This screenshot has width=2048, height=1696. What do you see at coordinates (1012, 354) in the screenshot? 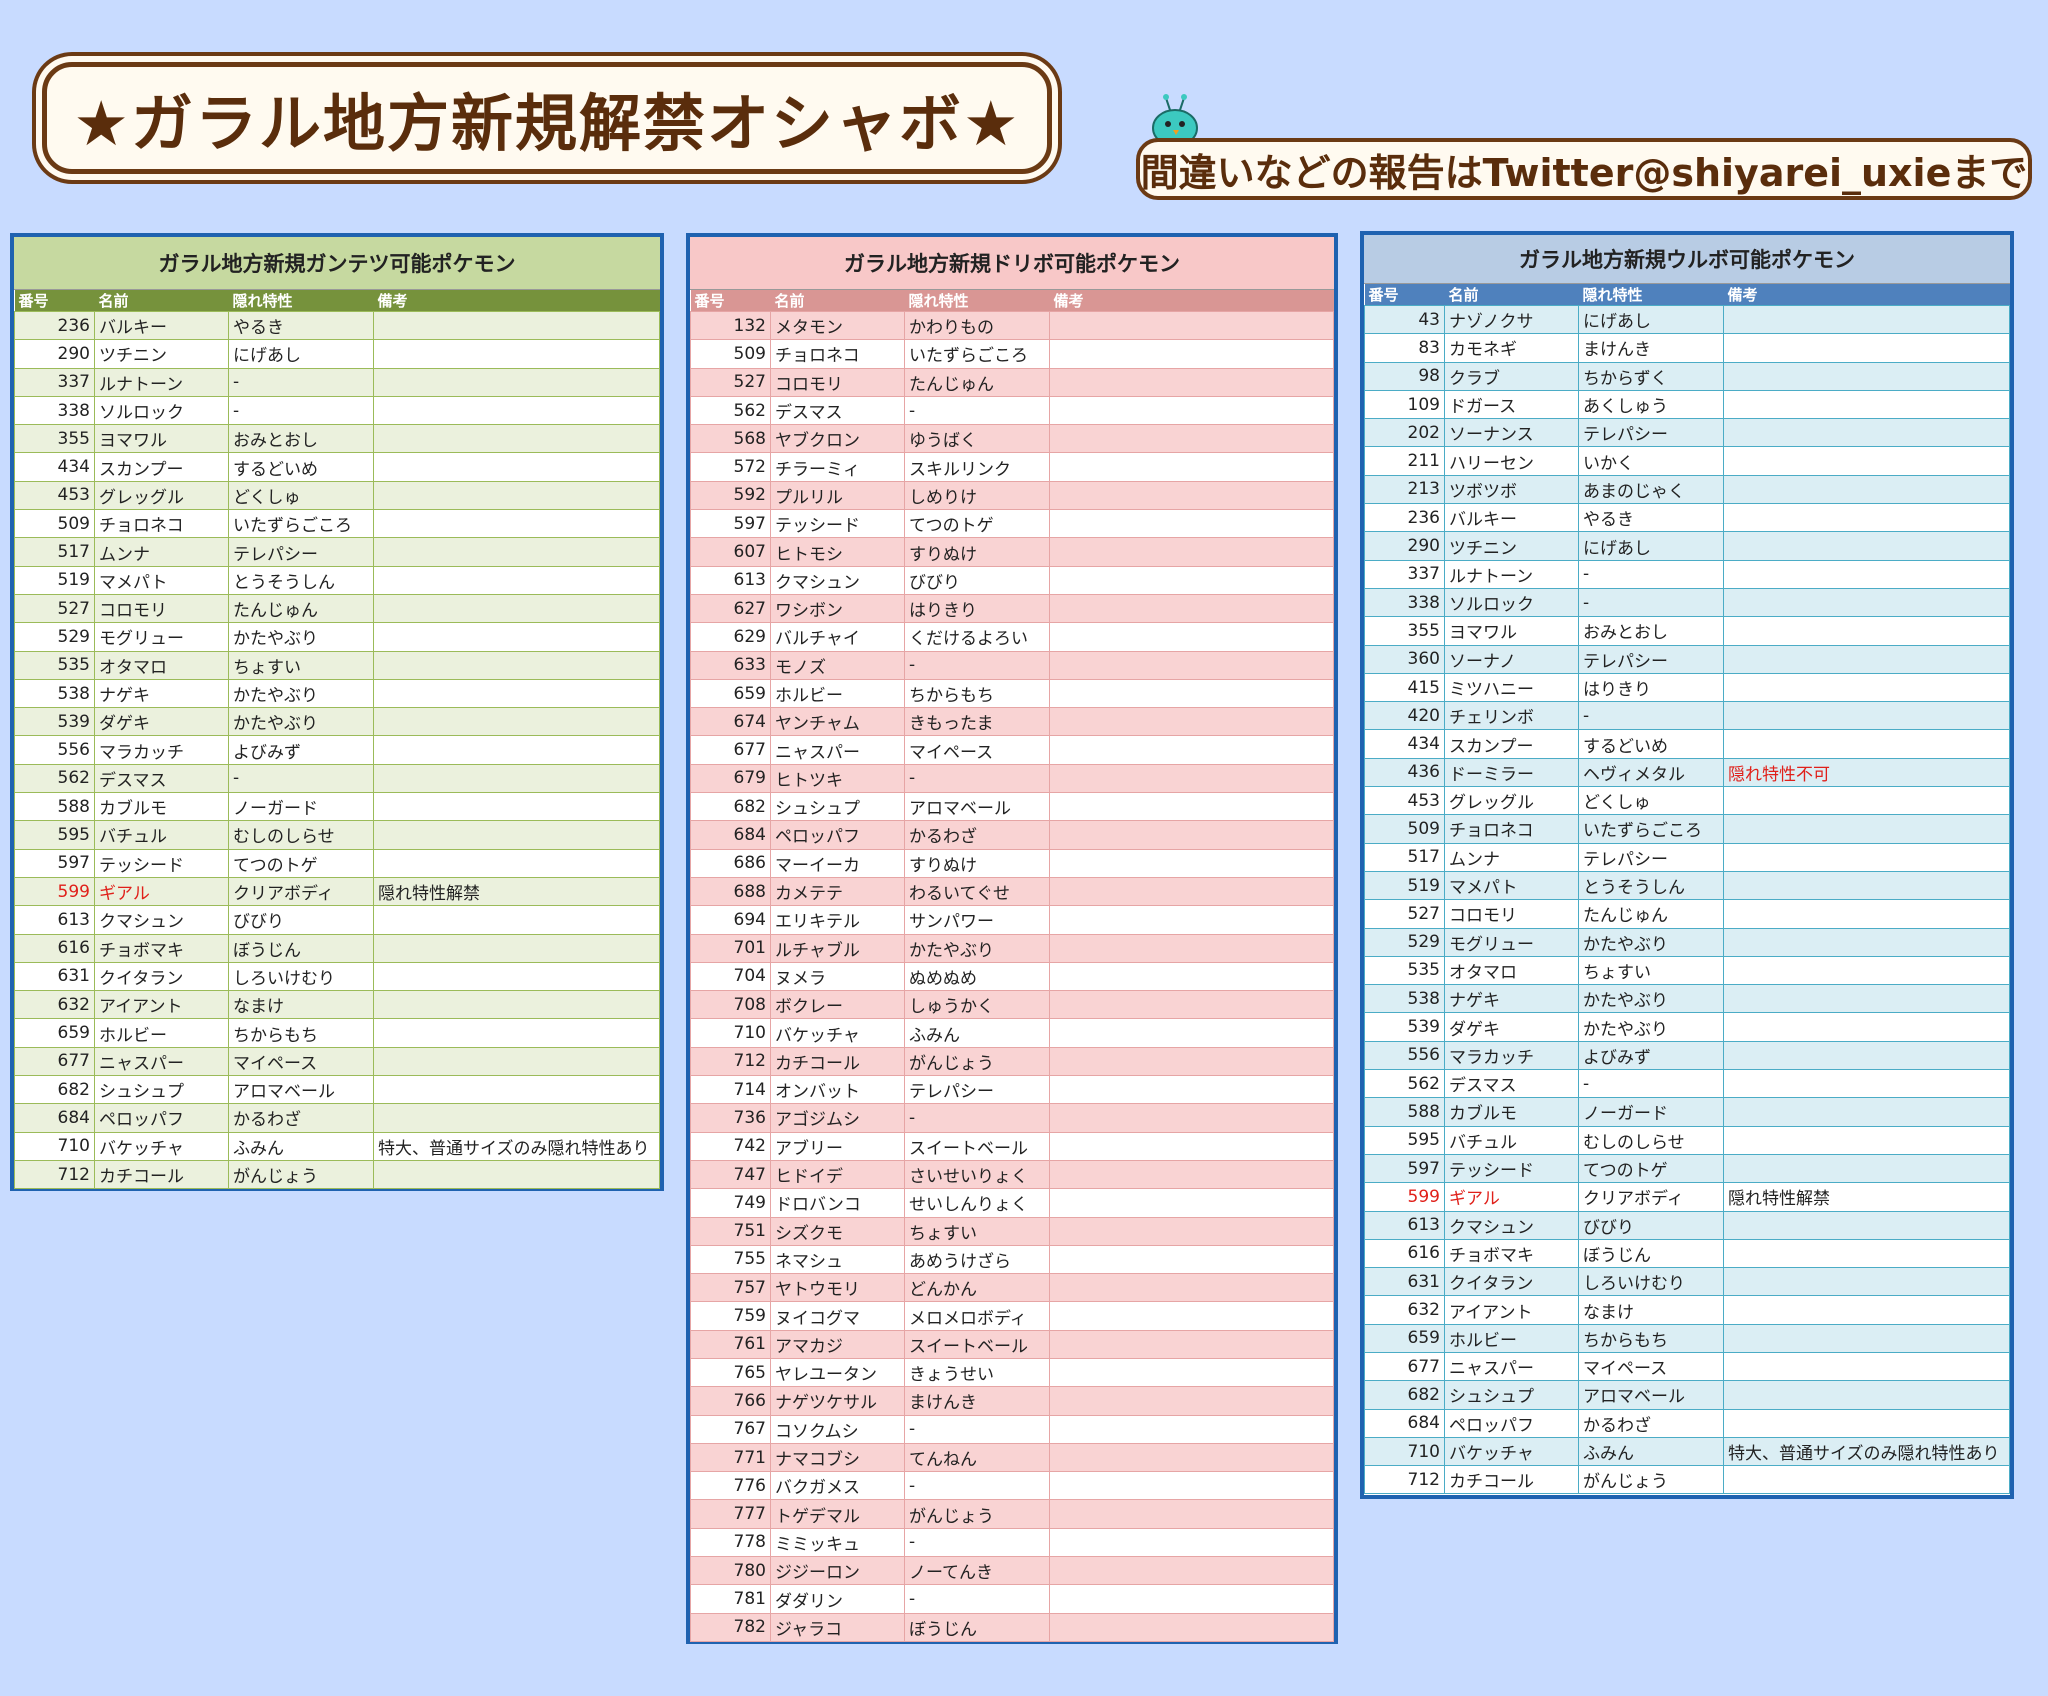
I see `table-row: 509 チョロネコ いたずらごころ` at bounding box center [1012, 354].